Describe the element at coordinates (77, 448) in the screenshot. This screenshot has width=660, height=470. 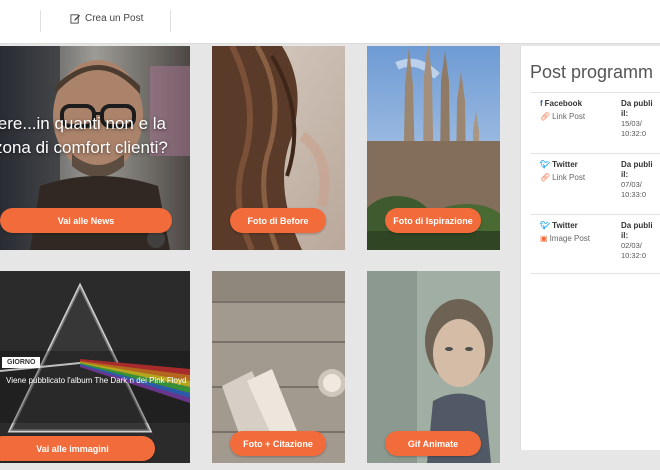
I see `images-cta-button: Vai alle immagini` at that location.